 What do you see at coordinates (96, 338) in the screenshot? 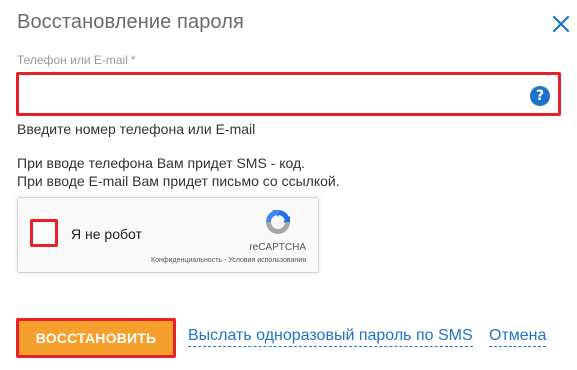
I see `restore-button: ВОССТАНОВИТЬ` at bounding box center [96, 338].